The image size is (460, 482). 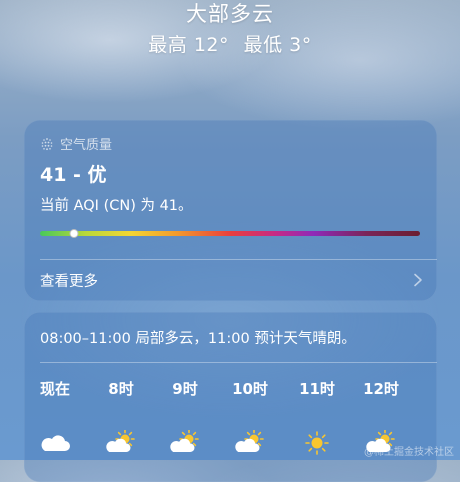 What do you see at coordinates (74, 233) in the screenshot?
I see `aqi-indicator-dot` at bounding box center [74, 233].